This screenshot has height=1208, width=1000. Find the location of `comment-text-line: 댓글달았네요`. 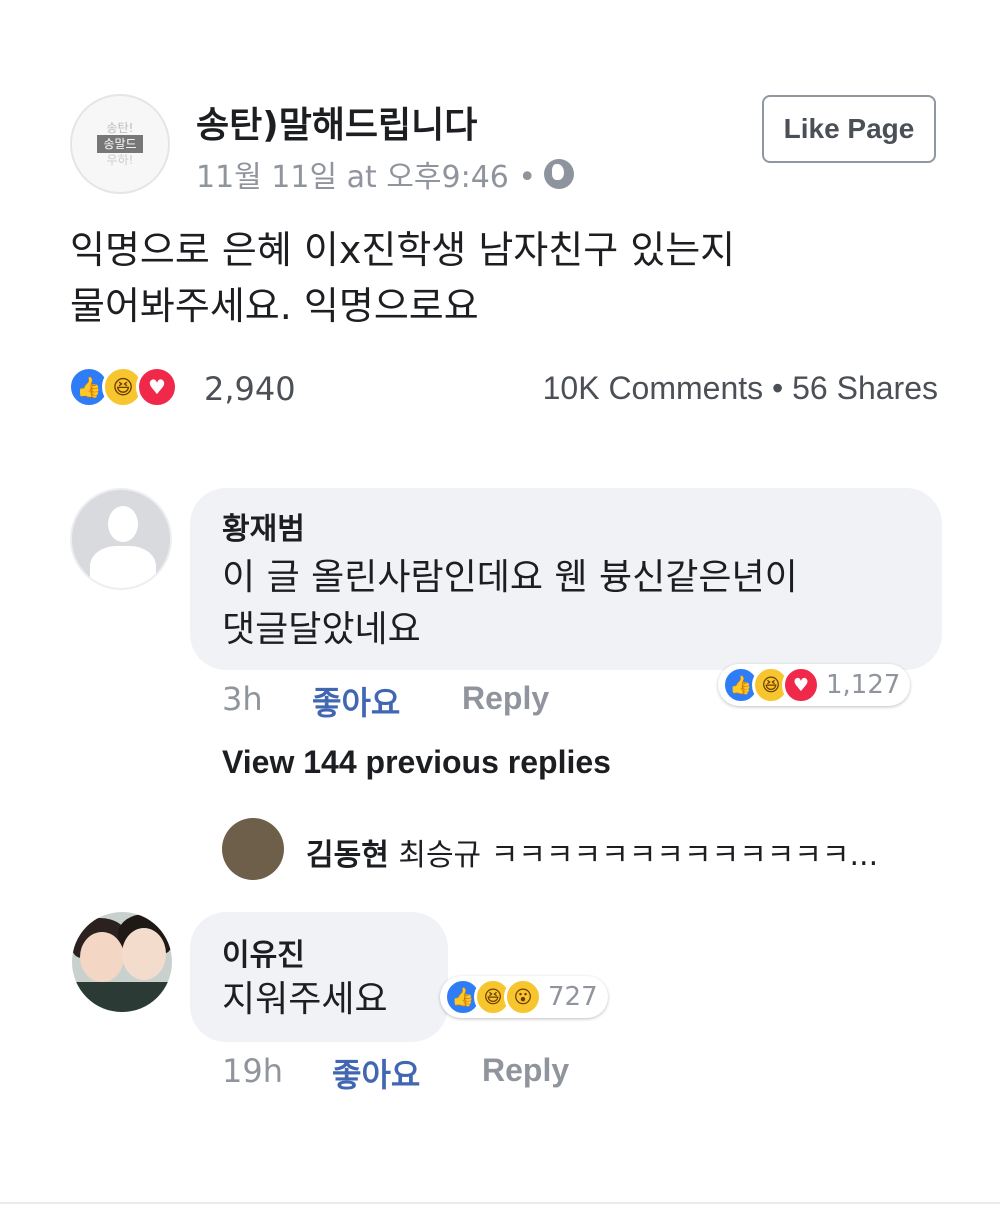

comment-text-line: 댓글달았네요 is located at coordinates (321, 629).